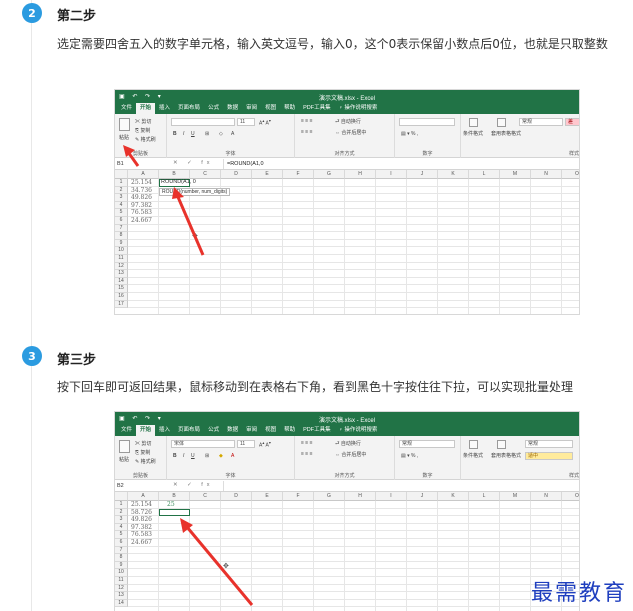  I want to click on fill-color-icon: ◆, so click(221, 456).